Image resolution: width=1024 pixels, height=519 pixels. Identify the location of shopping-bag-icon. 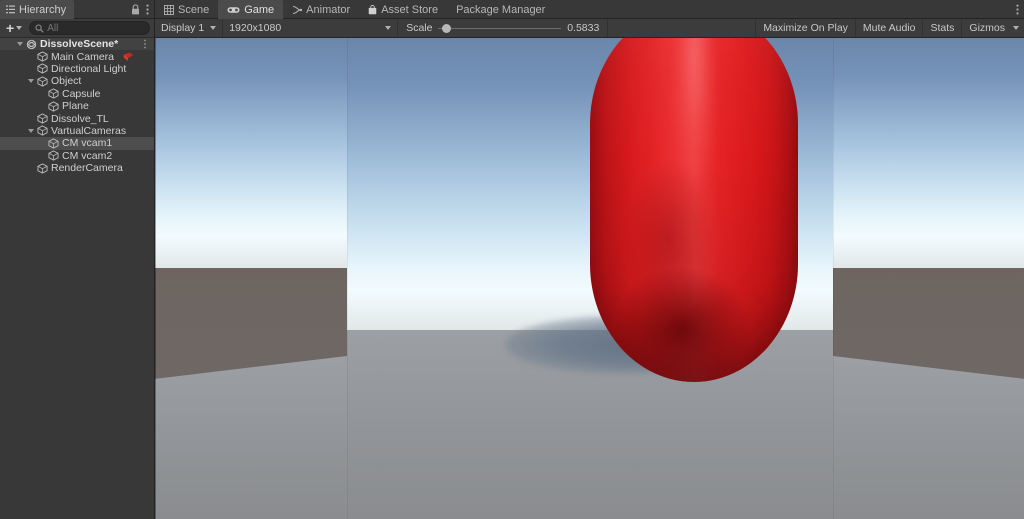
(372, 9).